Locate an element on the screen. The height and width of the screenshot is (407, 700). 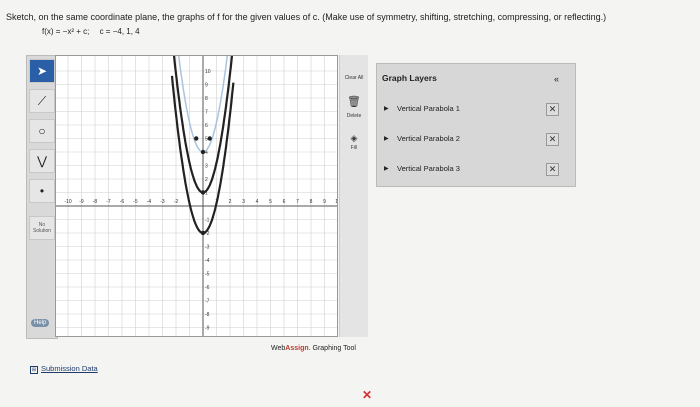
x-tick-label: -8 is located at coordinates (95, 202).